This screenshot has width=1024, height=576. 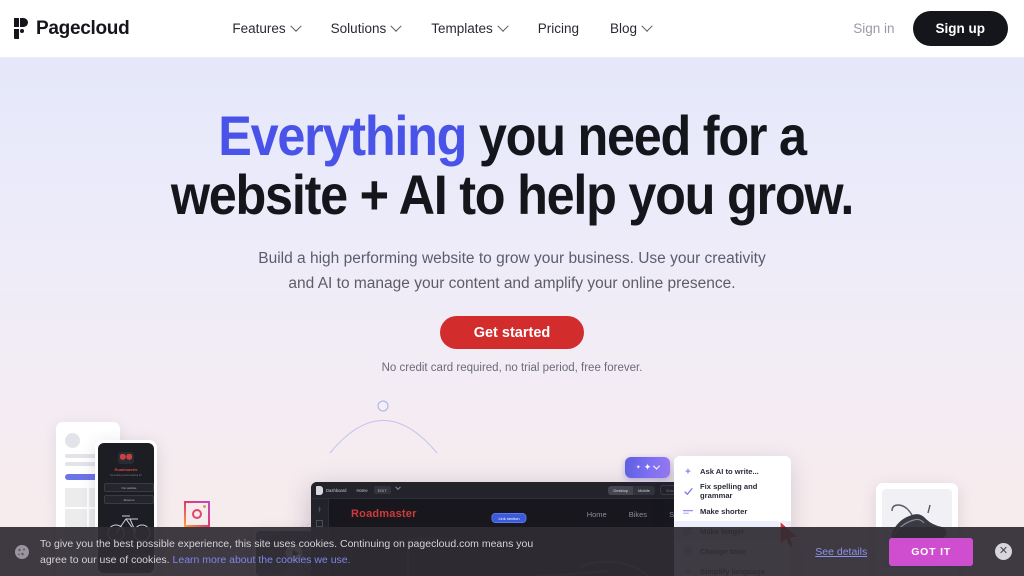 I want to click on instagram-icon, so click(x=197, y=514).